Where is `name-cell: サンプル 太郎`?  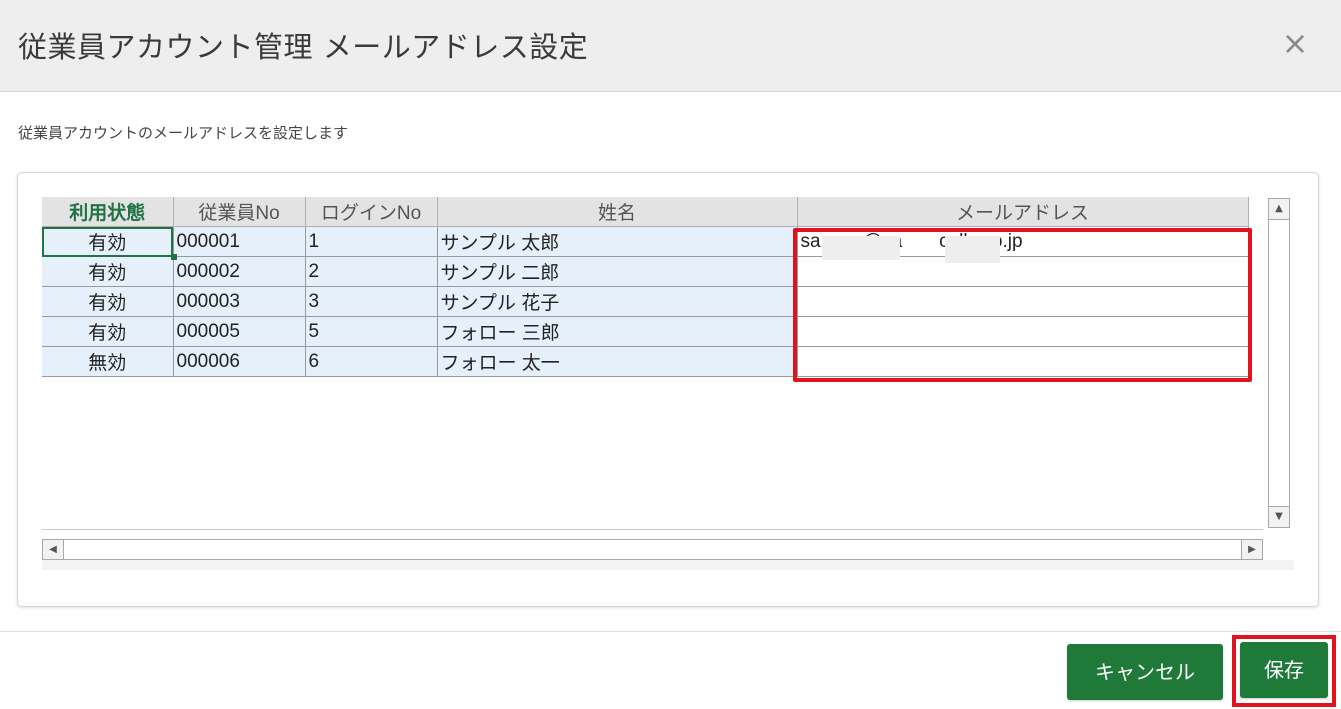 name-cell: サンプル 太郎 is located at coordinates (617, 241).